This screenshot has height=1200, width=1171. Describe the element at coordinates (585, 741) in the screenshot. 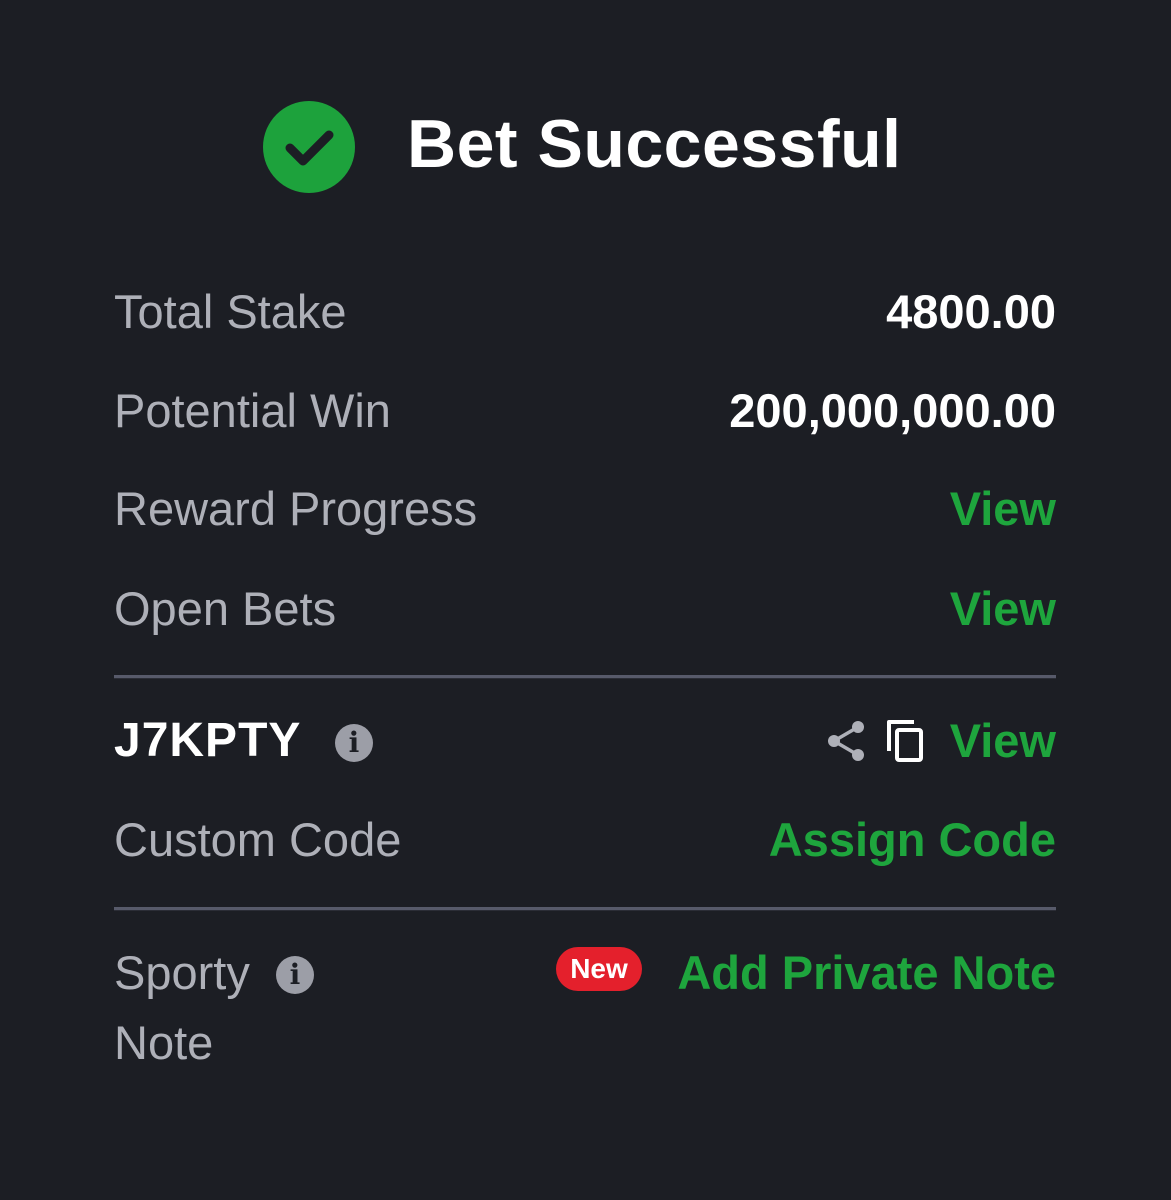

I see `booking-code-row: J7KPTY i View` at that location.